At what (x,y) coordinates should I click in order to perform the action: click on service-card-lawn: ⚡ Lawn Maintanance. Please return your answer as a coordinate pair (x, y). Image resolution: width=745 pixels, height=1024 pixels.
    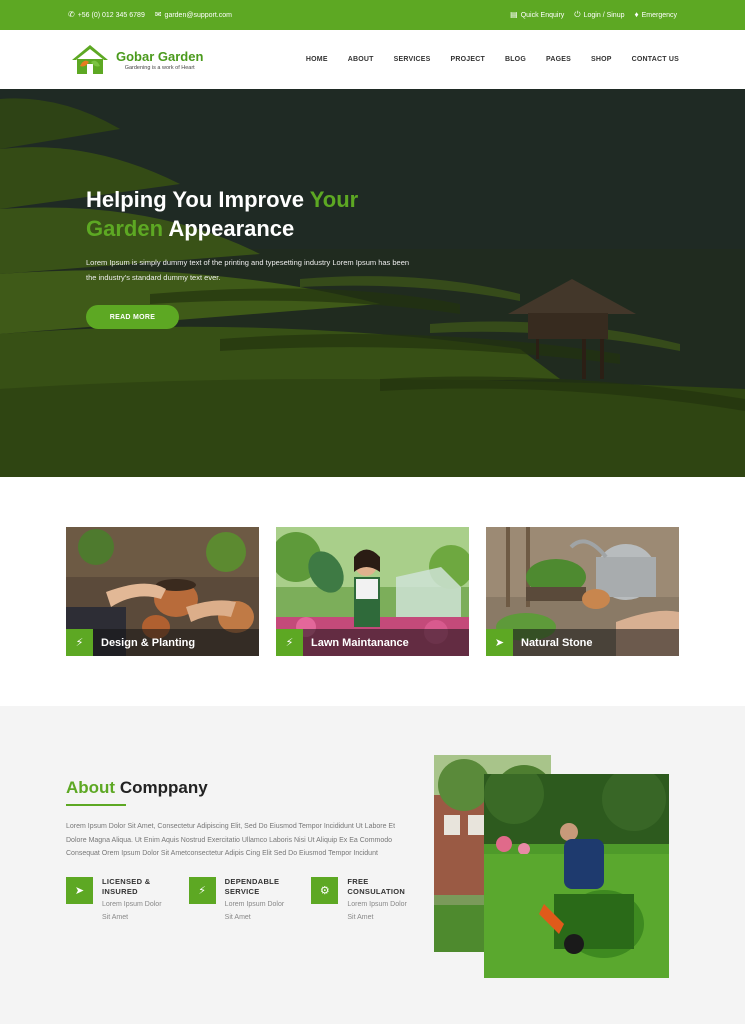
    Looking at the image, I should click on (372, 591).